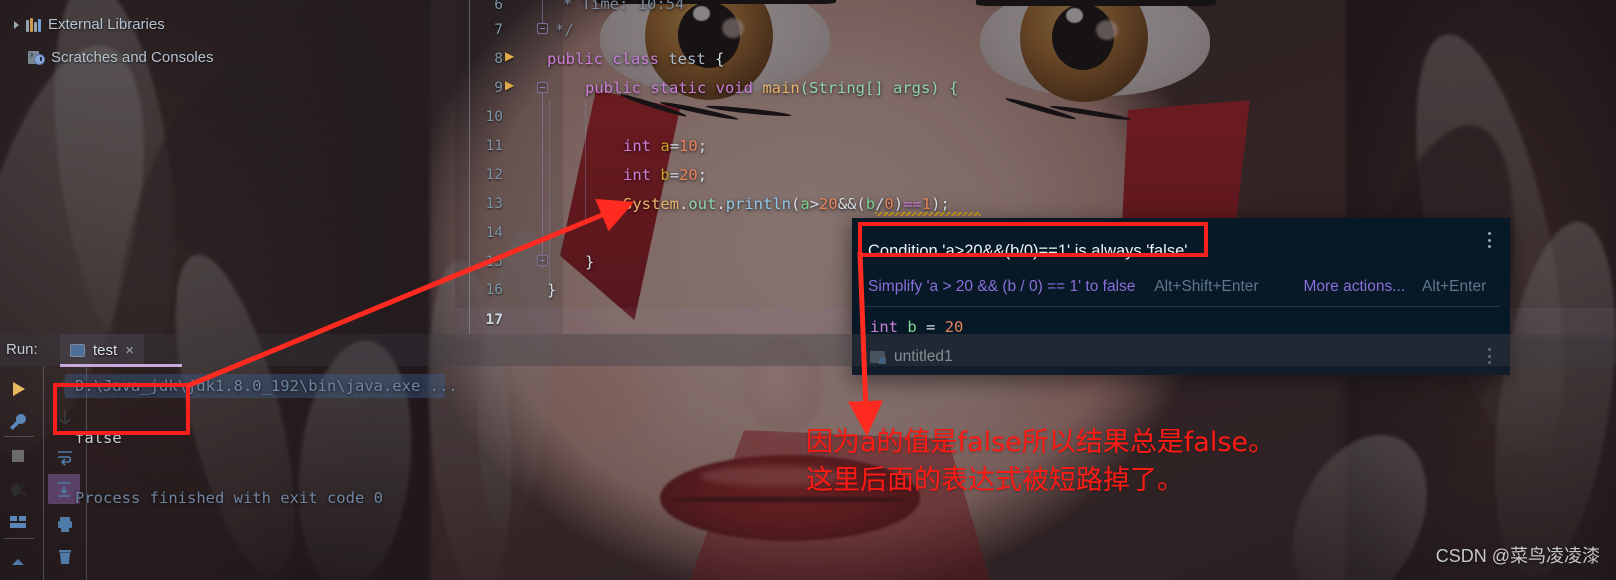 The height and width of the screenshot is (580, 1616). Describe the element at coordinates (995, 480) in the screenshot. I see `annotation-note-line-2: 这里后面的表达式被短路掉了。` at that location.